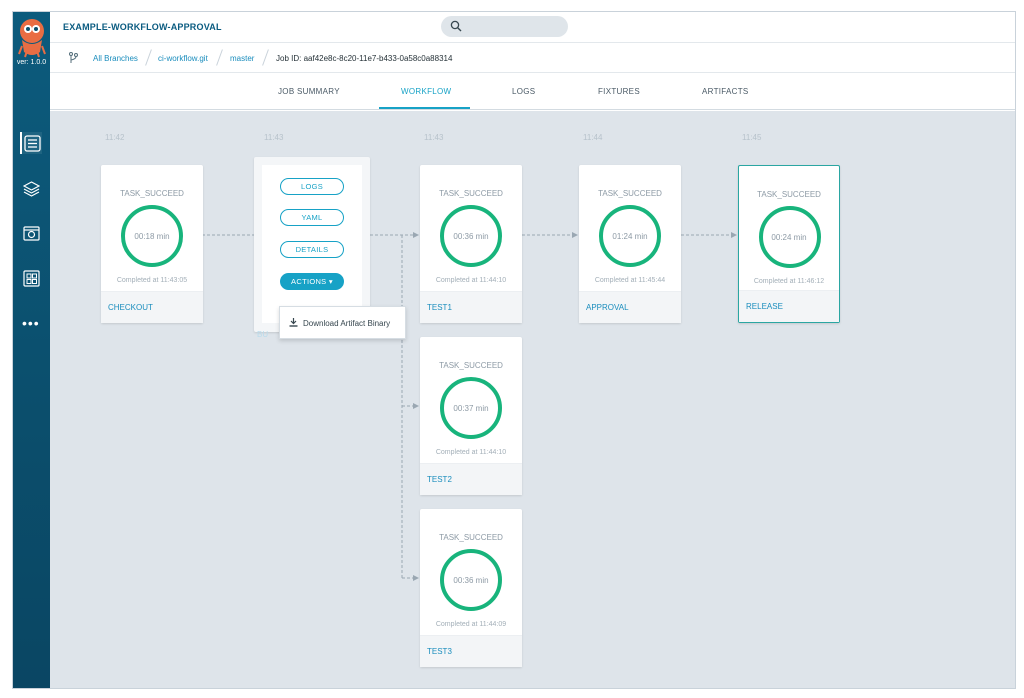 Image resolution: width=1024 pixels, height=698 pixels. I want to click on step-footer: TEST2, so click(471, 479).